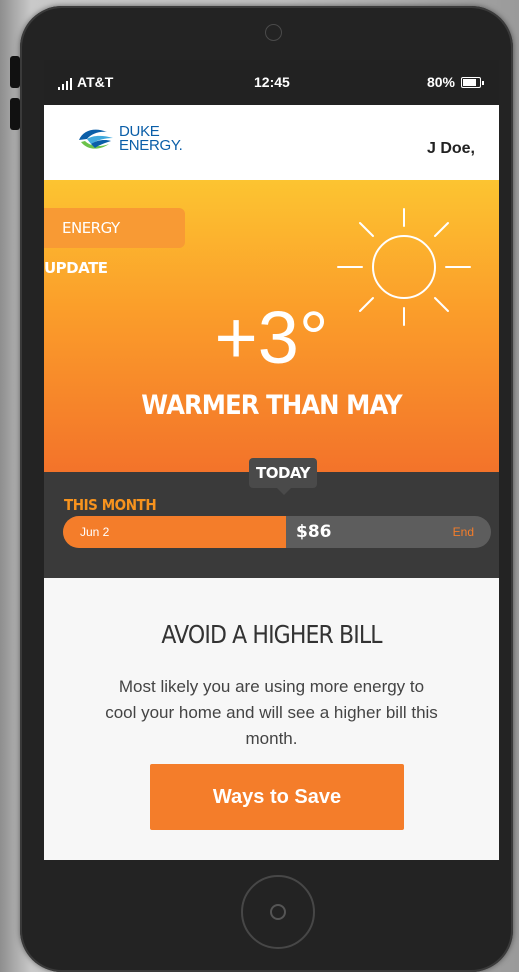 Image resolution: width=519 pixels, height=972 pixels. I want to click on signal-icon, so click(65, 84).